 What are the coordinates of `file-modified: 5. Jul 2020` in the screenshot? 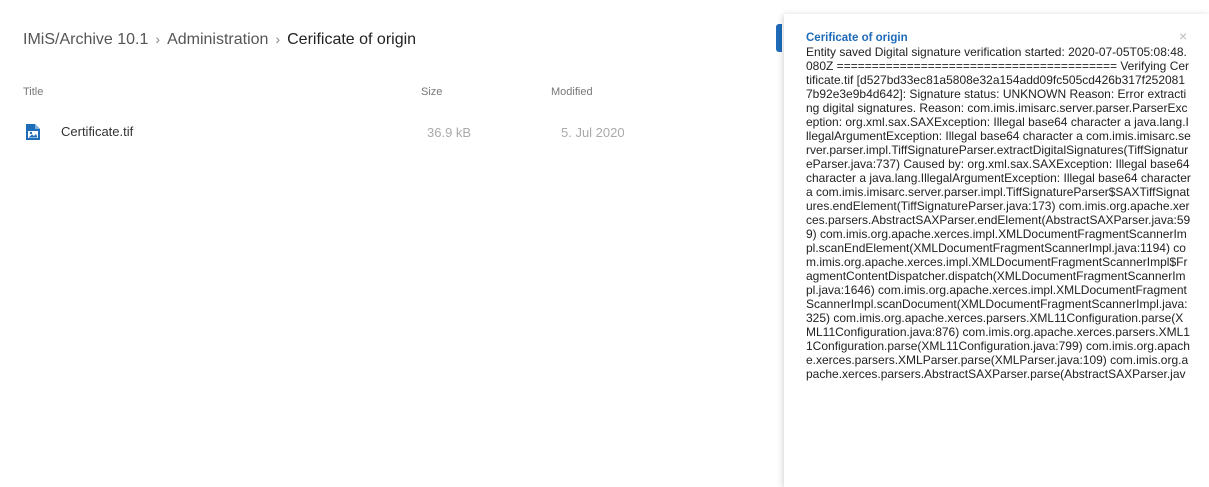 It's located at (593, 132).